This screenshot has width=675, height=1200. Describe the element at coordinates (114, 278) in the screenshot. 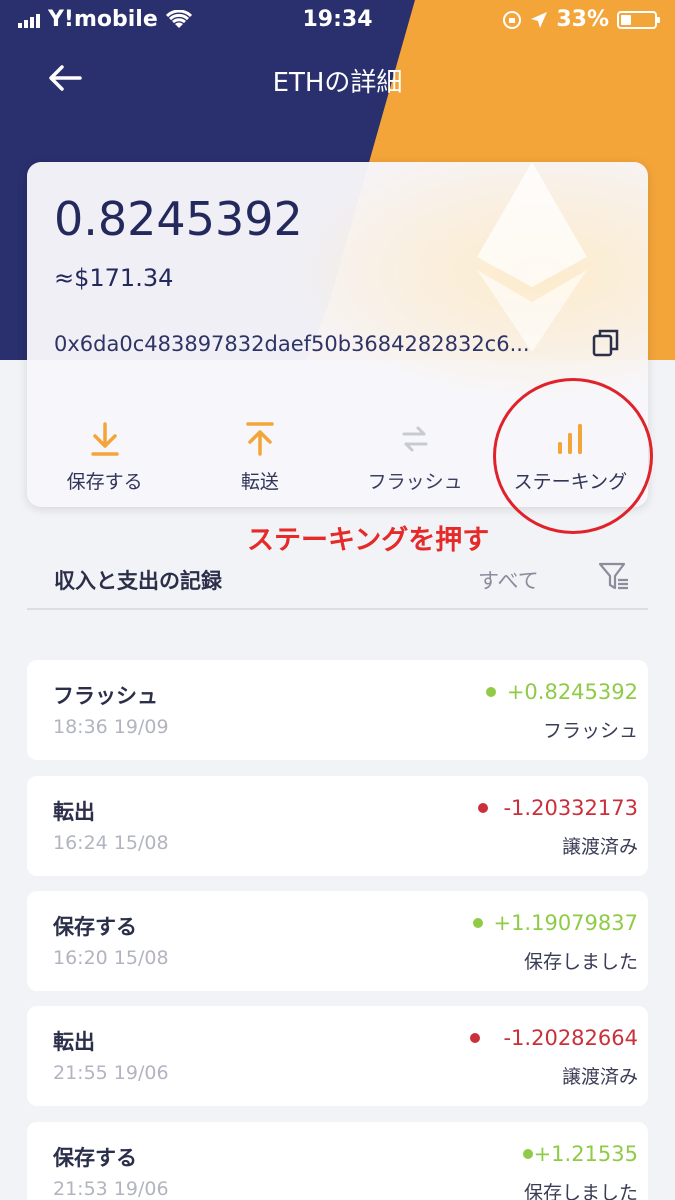

I see `fiat-value: ≈$171.34` at that location.